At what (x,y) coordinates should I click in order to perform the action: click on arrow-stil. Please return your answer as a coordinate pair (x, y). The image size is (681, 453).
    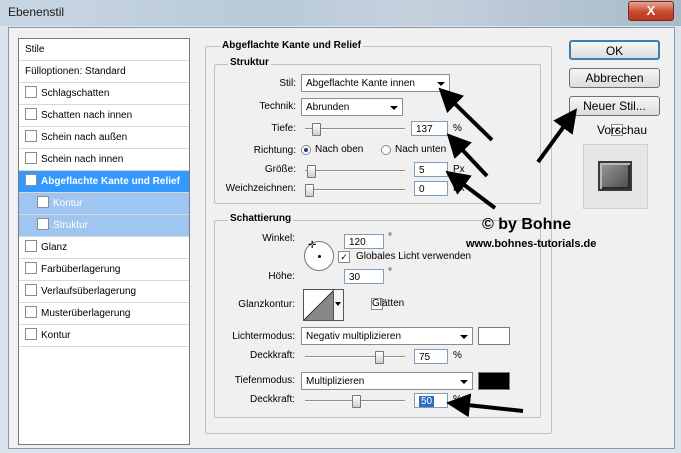
    Looking at the image, I should click on (466, 114).